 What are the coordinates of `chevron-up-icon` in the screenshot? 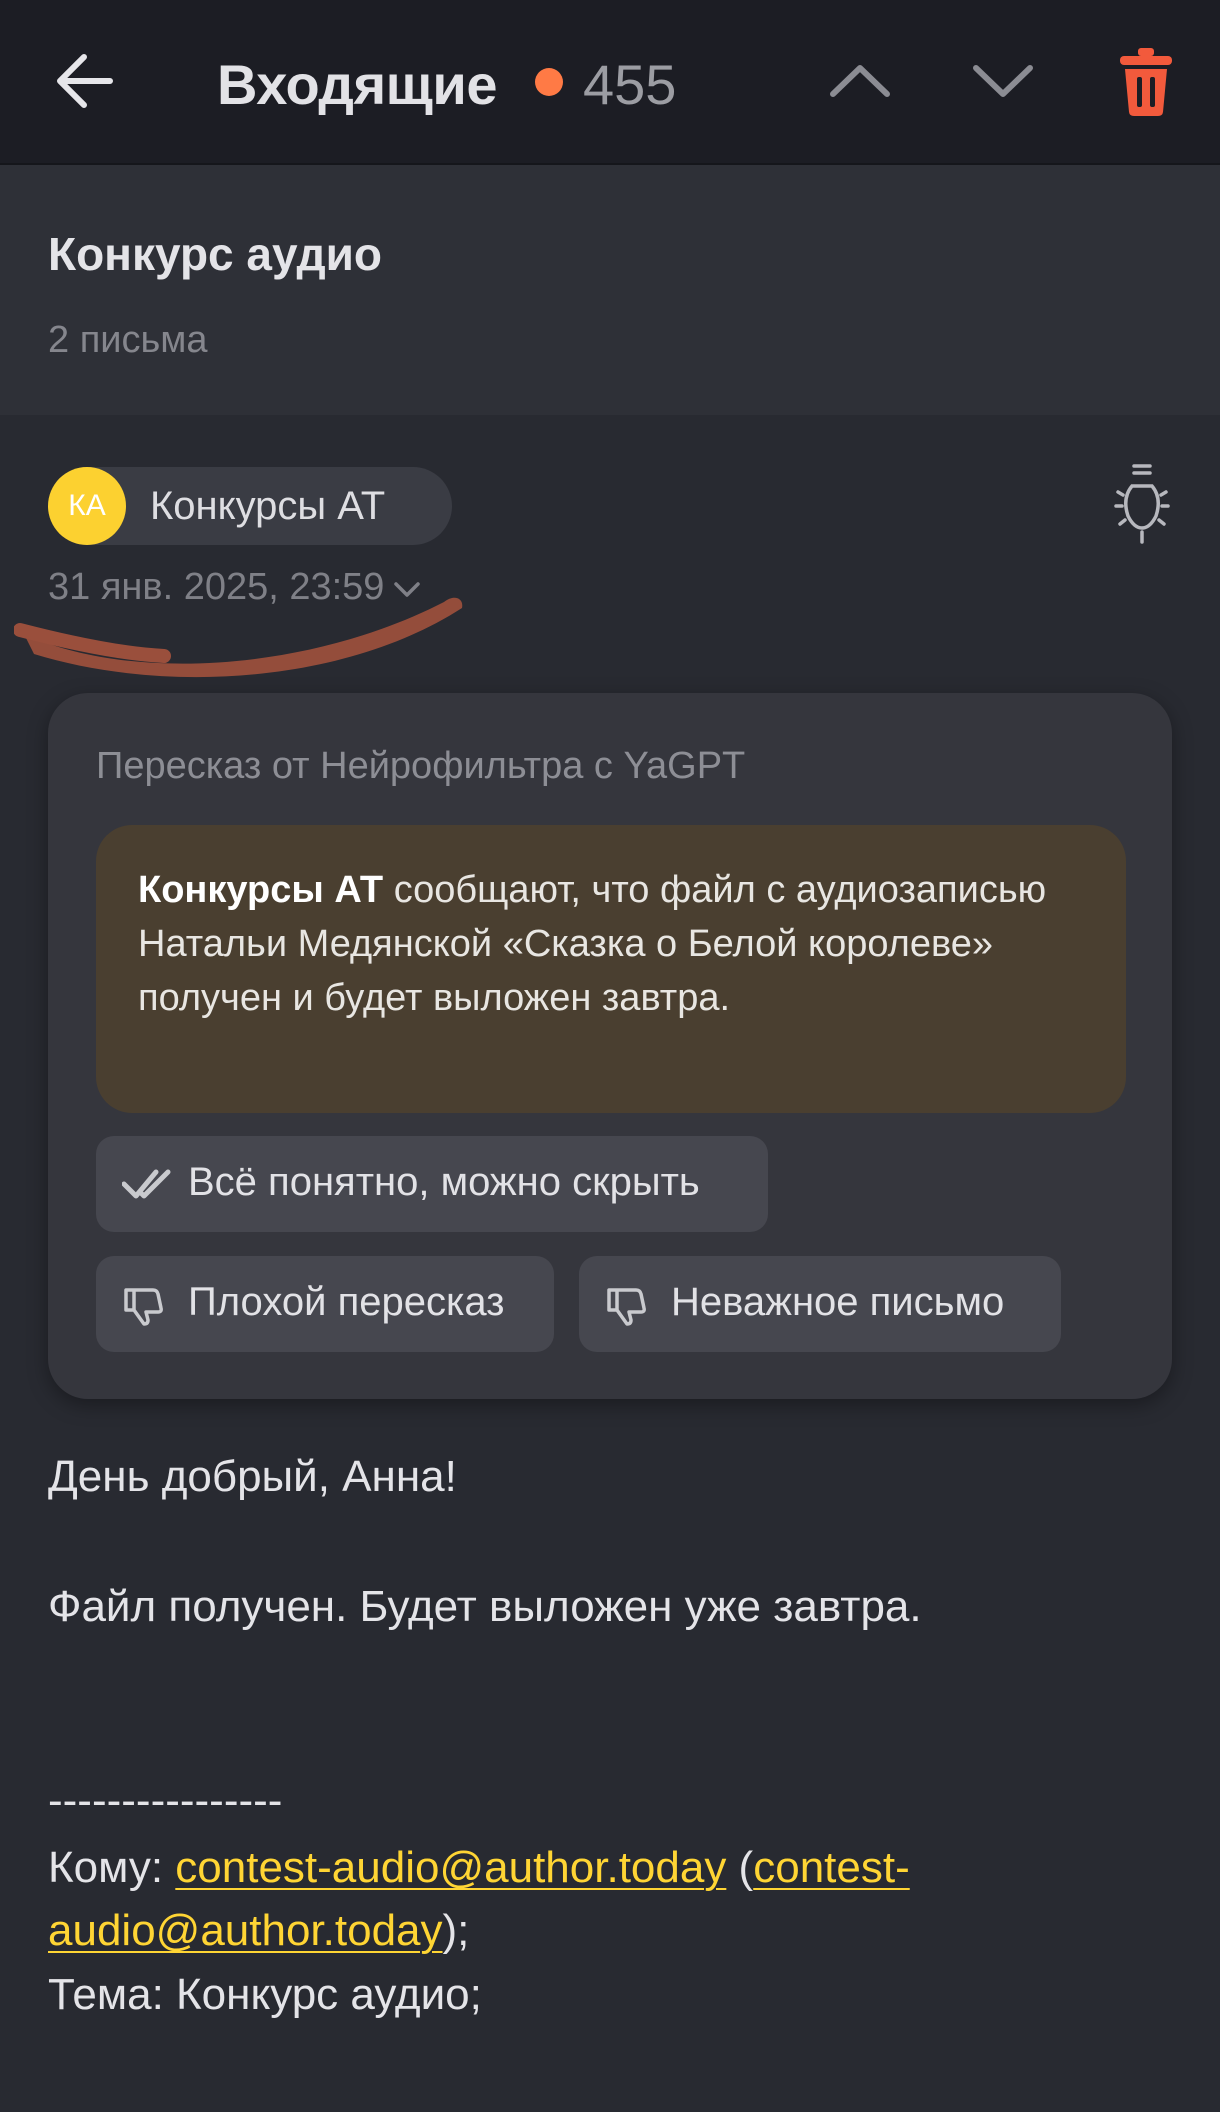 It's located at (860, 81).